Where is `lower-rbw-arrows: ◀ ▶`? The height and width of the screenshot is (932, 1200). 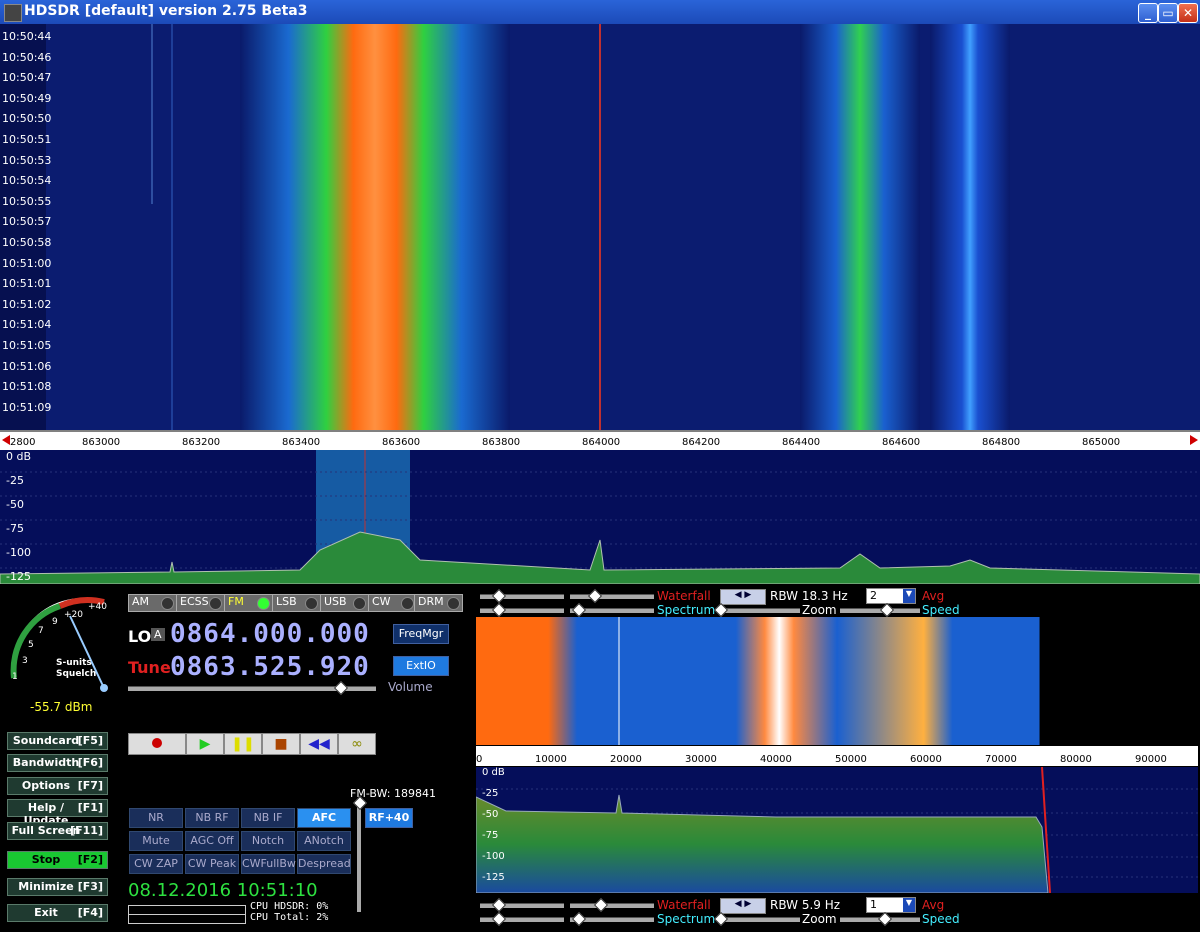 lower-rbw-arrows: ◀ ▶ is located at coordinates (743, 906).